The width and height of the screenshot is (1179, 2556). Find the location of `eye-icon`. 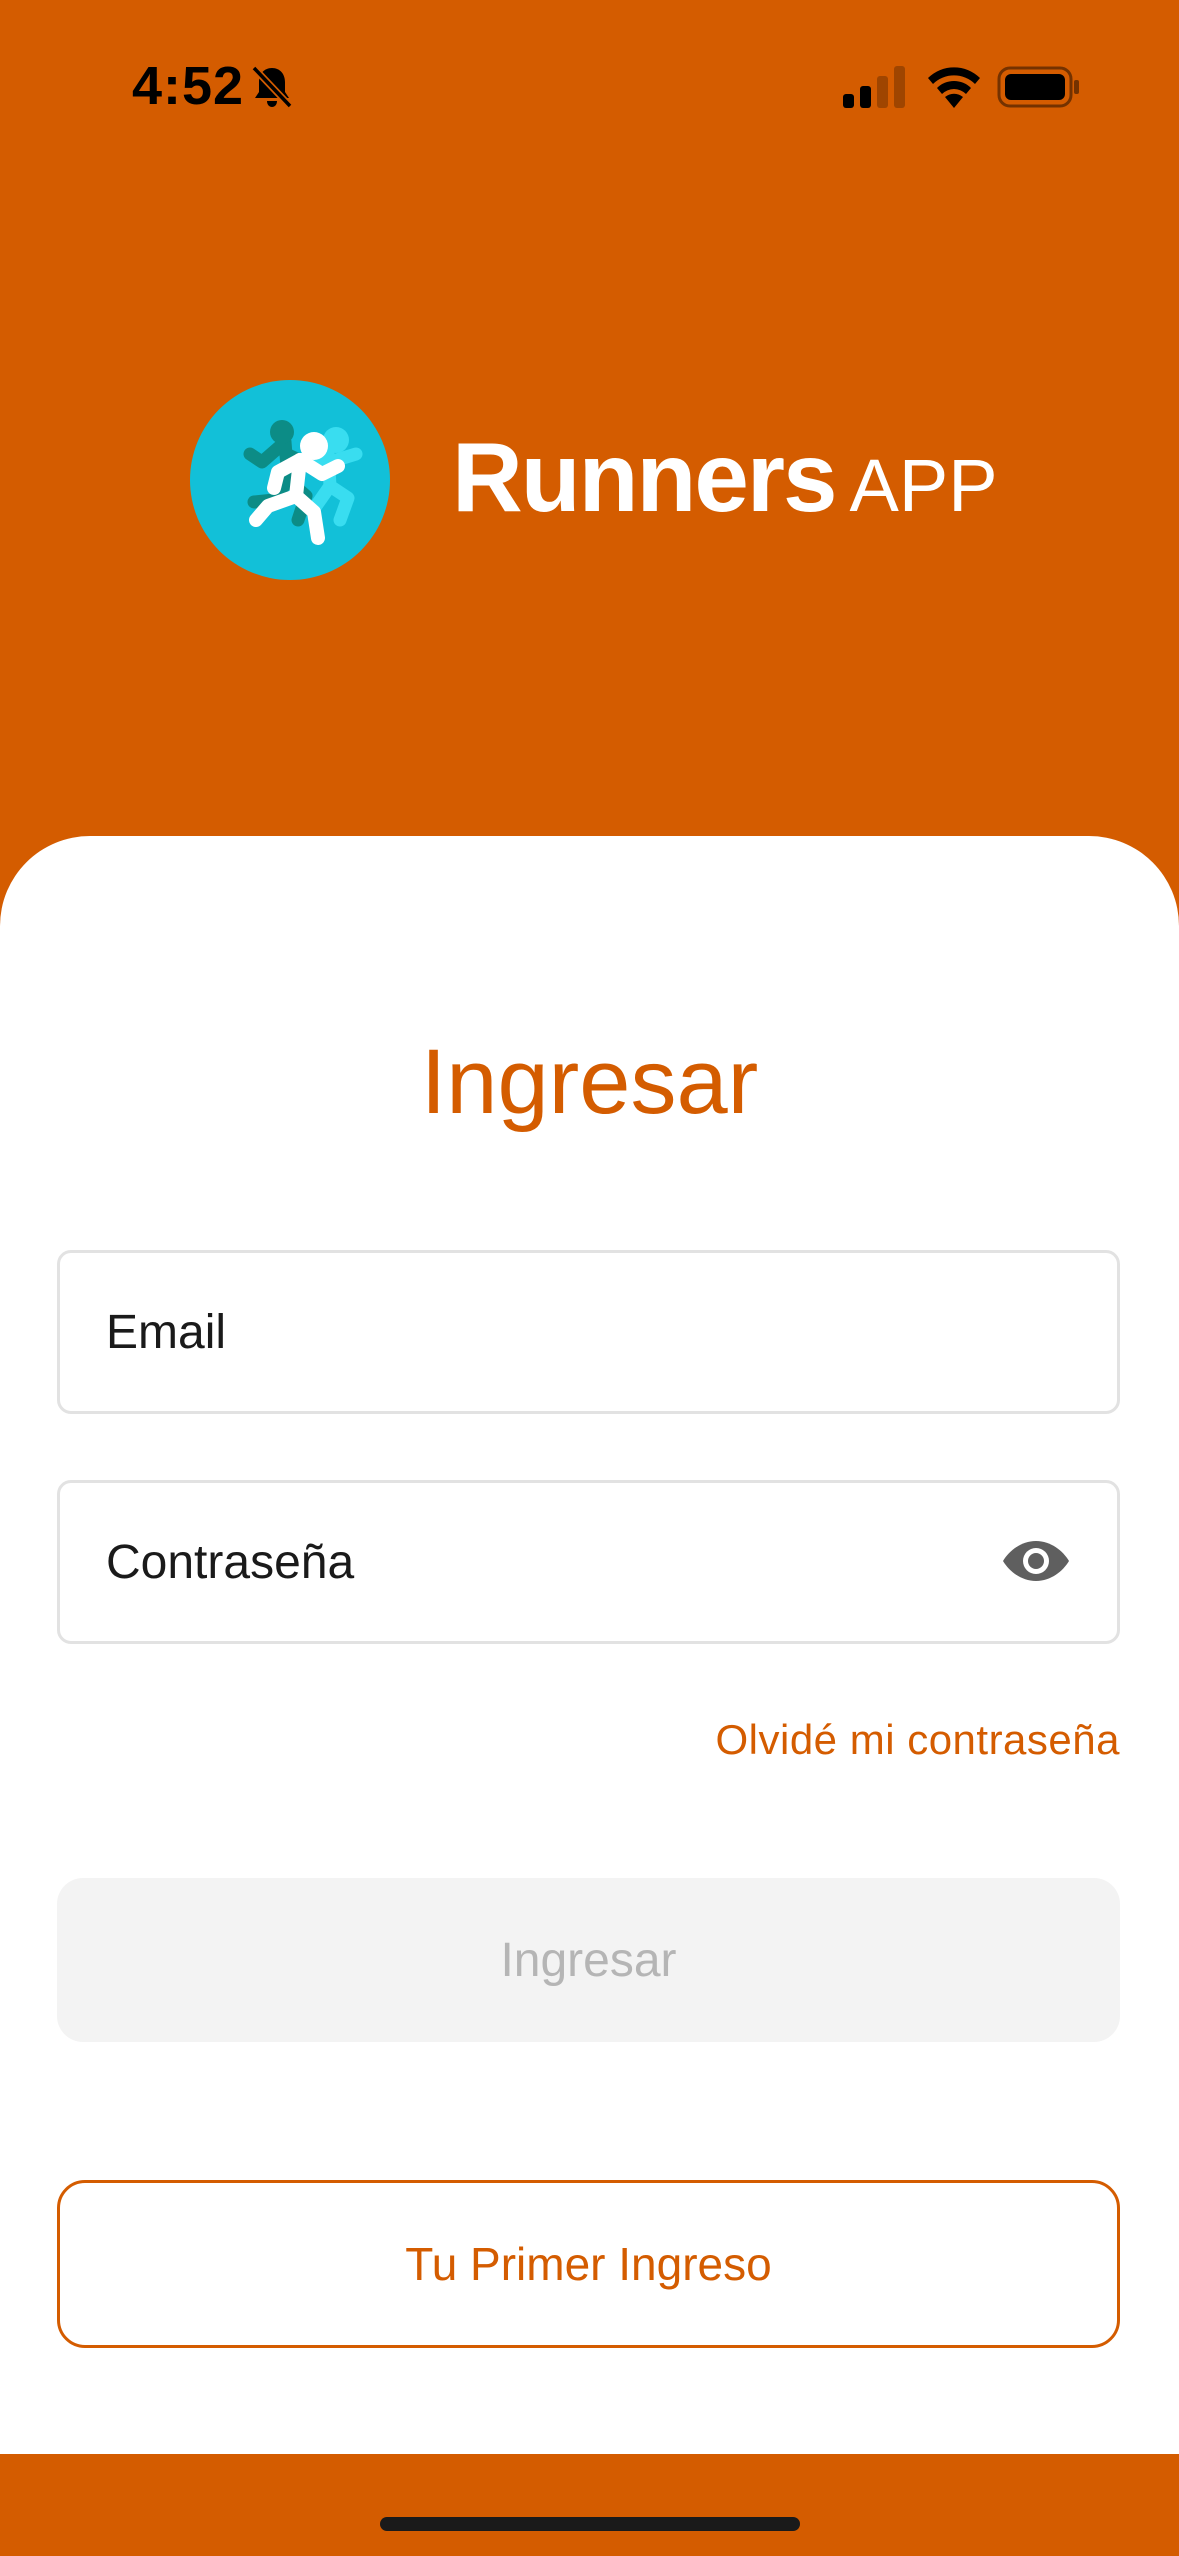

eye-icon is located at coordinates (1036, 1561).